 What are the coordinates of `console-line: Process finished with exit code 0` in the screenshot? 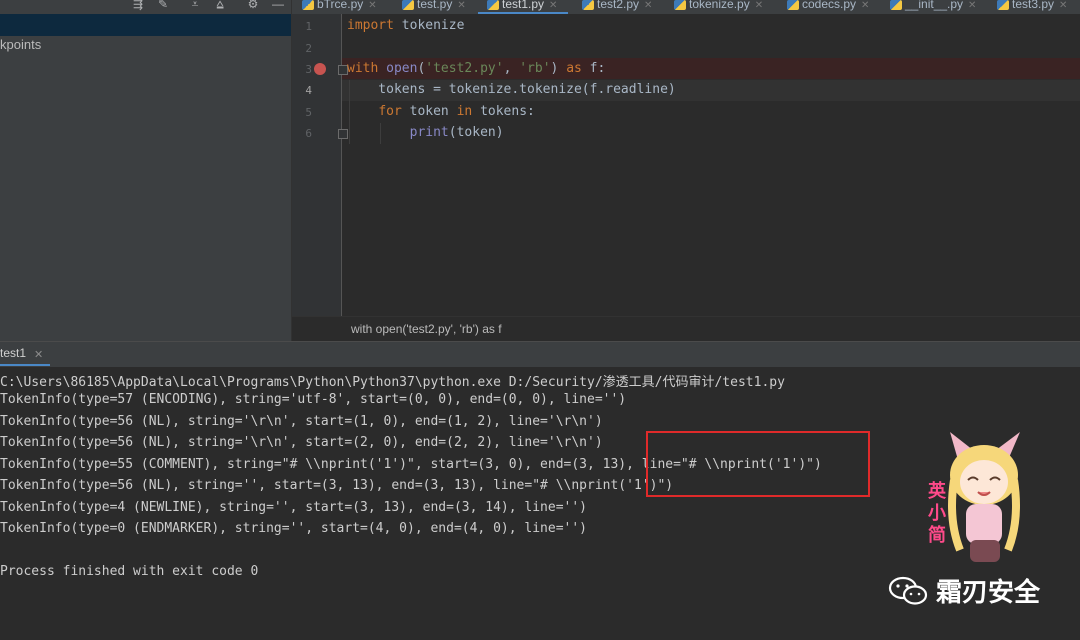 It's located at (129, 571).